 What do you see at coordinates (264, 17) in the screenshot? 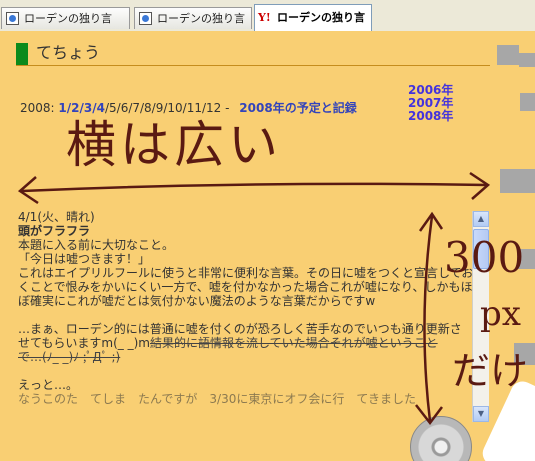
I see `yahoo-logo-icon: Y!` at bounding box center [264, 17].